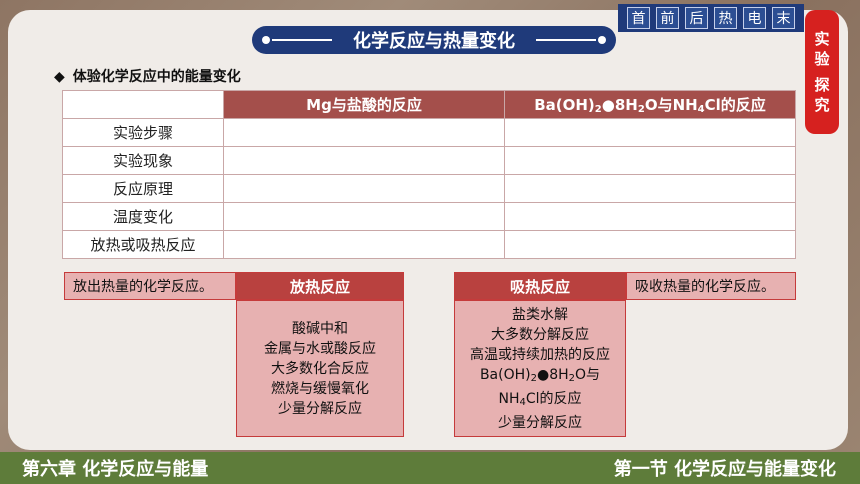 Image resolution: width=860 pixels, height=484 pixels. Describe the element at coordinates (822, 105) in the screenshot. I see `section-tab-char: 究` at that location.